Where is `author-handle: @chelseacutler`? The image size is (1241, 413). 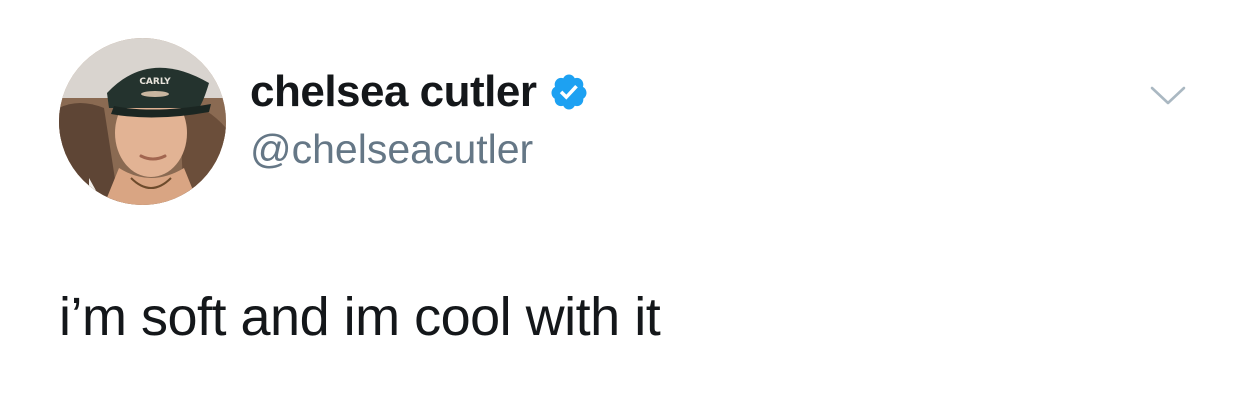
author-handle: @chelseacutler is located at coordinates (391, 149).